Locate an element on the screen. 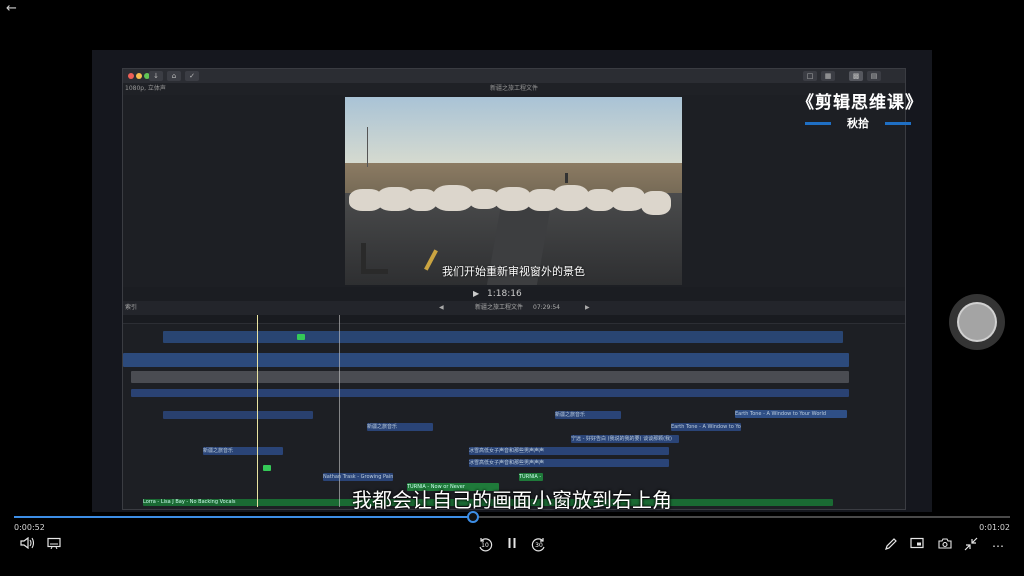 The height and width of the screenshot is (576, 1024). back-arrow-icon: ← is located at coordinates (14, 9).